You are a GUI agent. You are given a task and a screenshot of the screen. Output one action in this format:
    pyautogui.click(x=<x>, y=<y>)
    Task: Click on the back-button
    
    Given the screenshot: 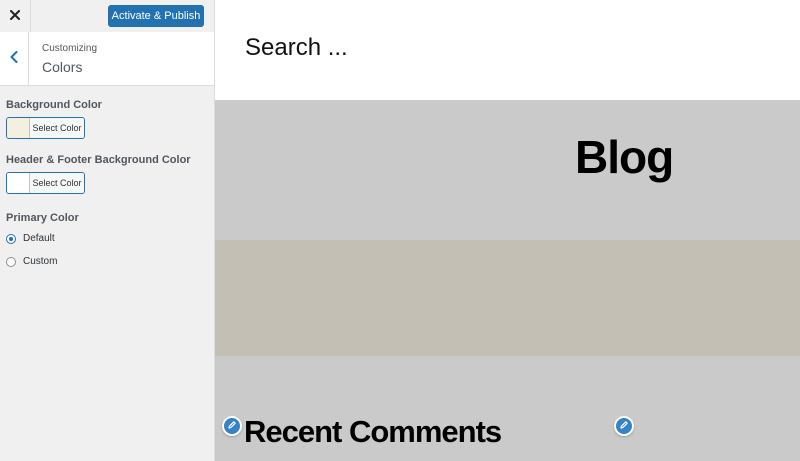 What is the action you would take?
    pyautogui.click(x=14, y=58)
    